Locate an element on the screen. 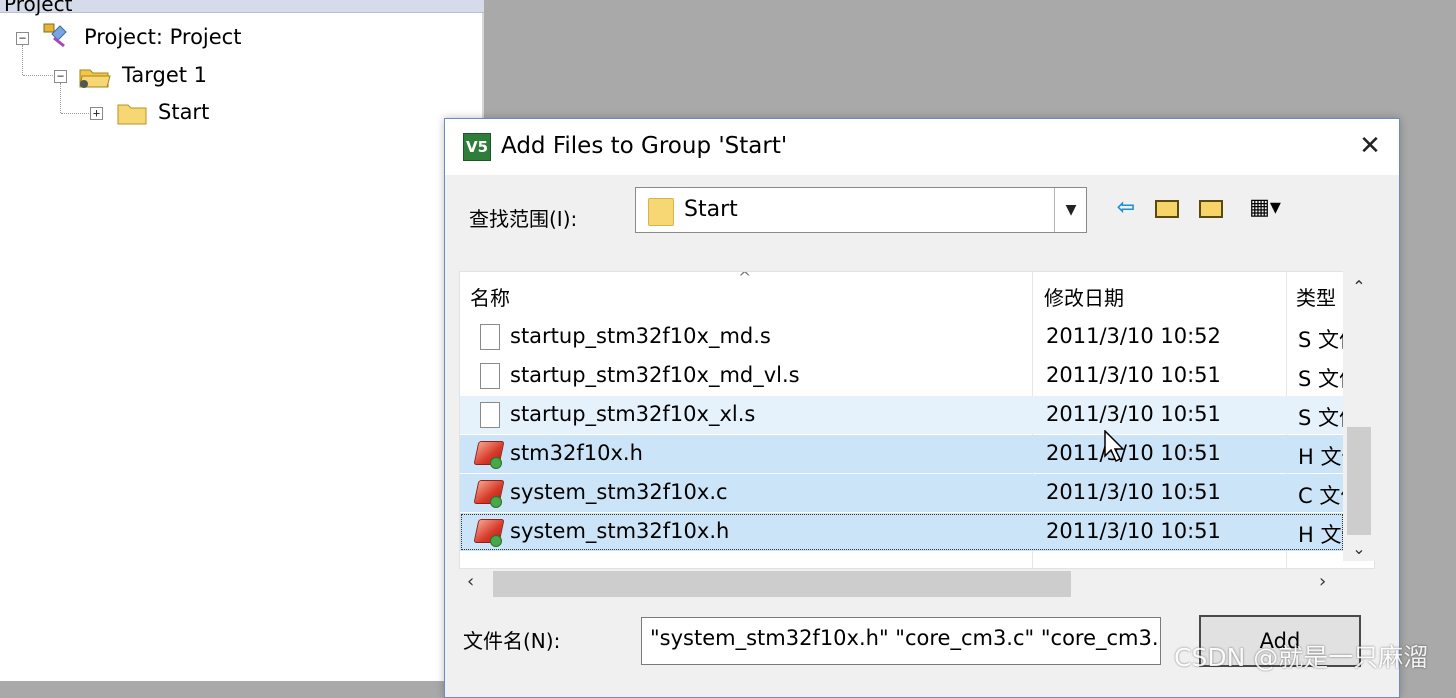 The width and height of the screenshot is (1456, 698). column-header-name: 名称 is located at coordinates (490, 296).